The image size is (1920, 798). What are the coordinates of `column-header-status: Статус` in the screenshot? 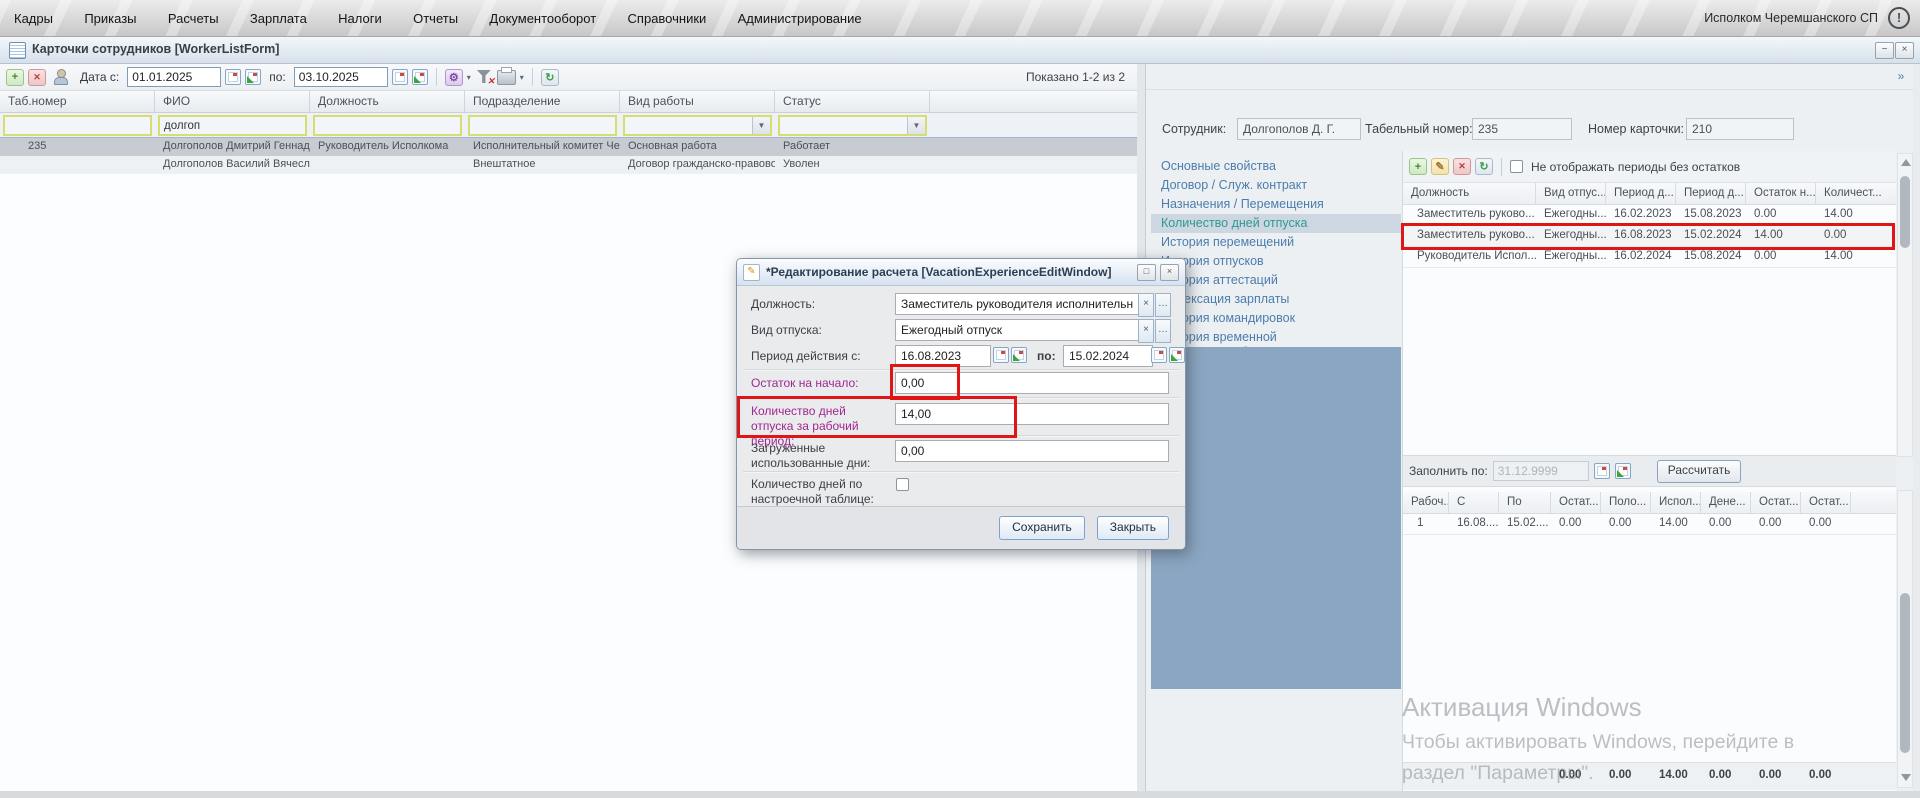 It's located at (852, 101).